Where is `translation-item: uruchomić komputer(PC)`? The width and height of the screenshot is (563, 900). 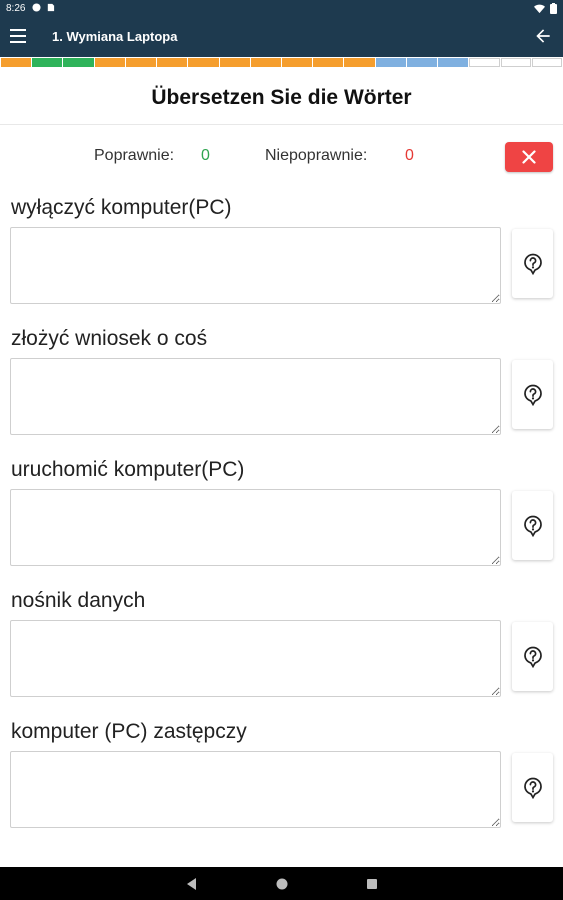
translation-item: uruchomić komputer(PC) is located at coordinates (281, 518).